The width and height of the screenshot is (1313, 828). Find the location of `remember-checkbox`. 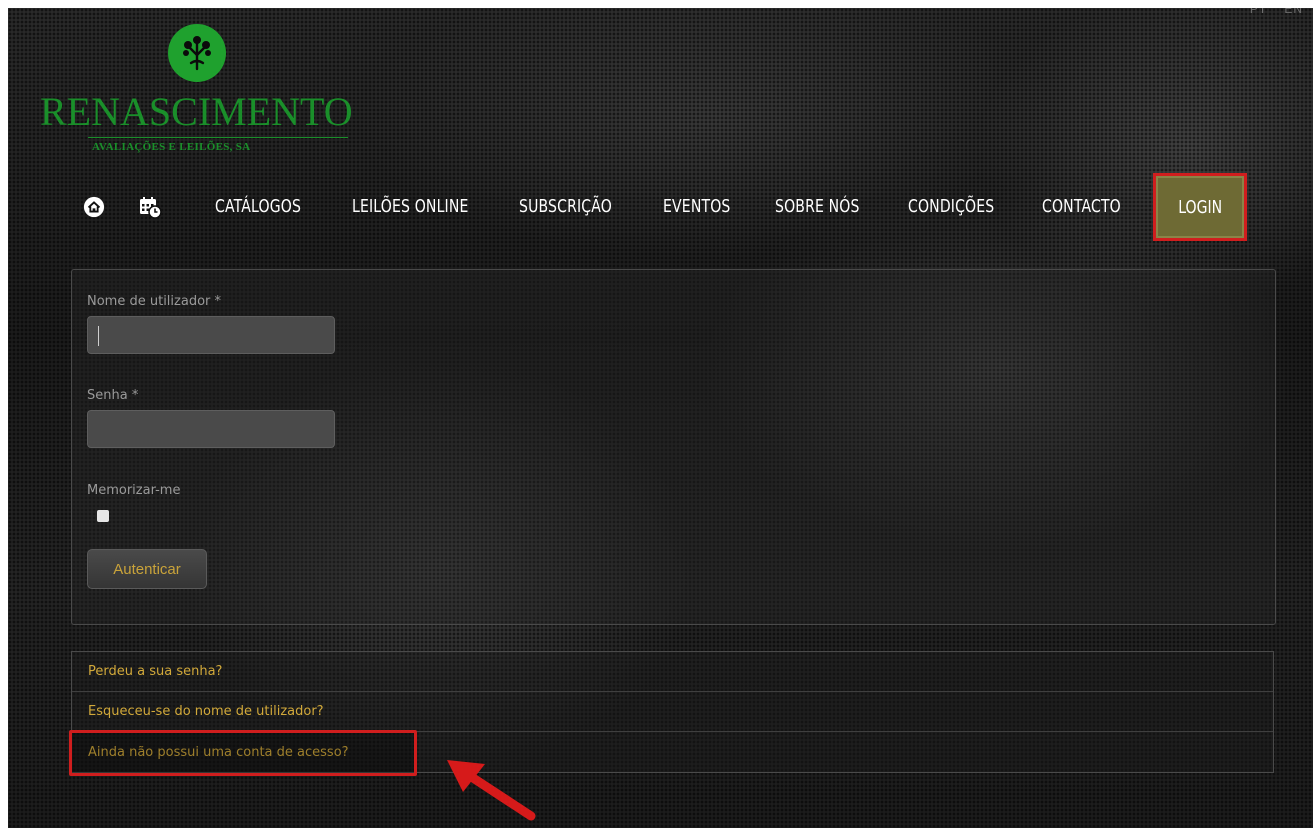

remember-checkbox is located at coordinates (103, 516).